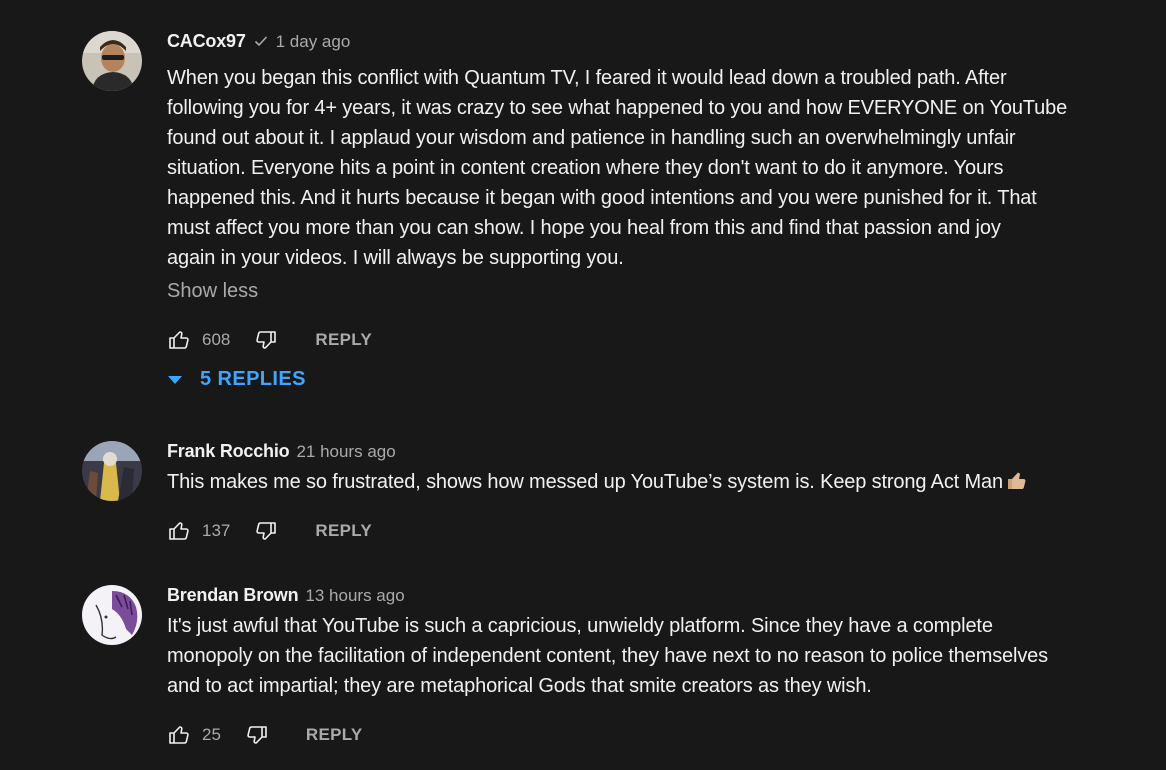 This screenshot has width=1166, height=770. What do you see at coordinates (345, 452) in the screenshot?
I see `comment-timestamp: 21 hours ago` at bounding box center [345, 452].